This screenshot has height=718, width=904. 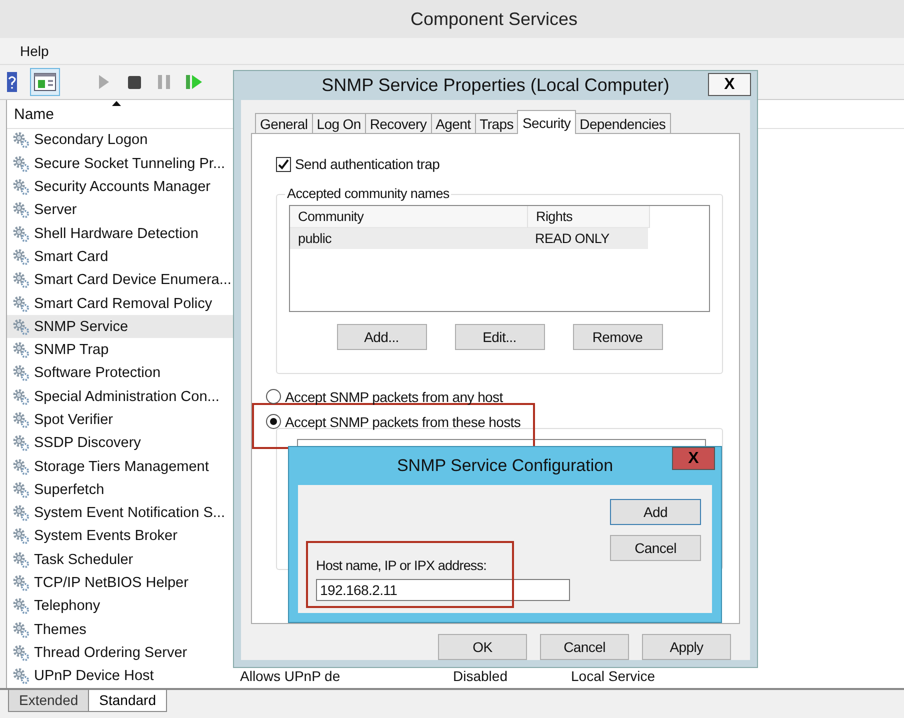 I want to click on host-input-field: 192.168.2.11, so click(x=443, y=590).